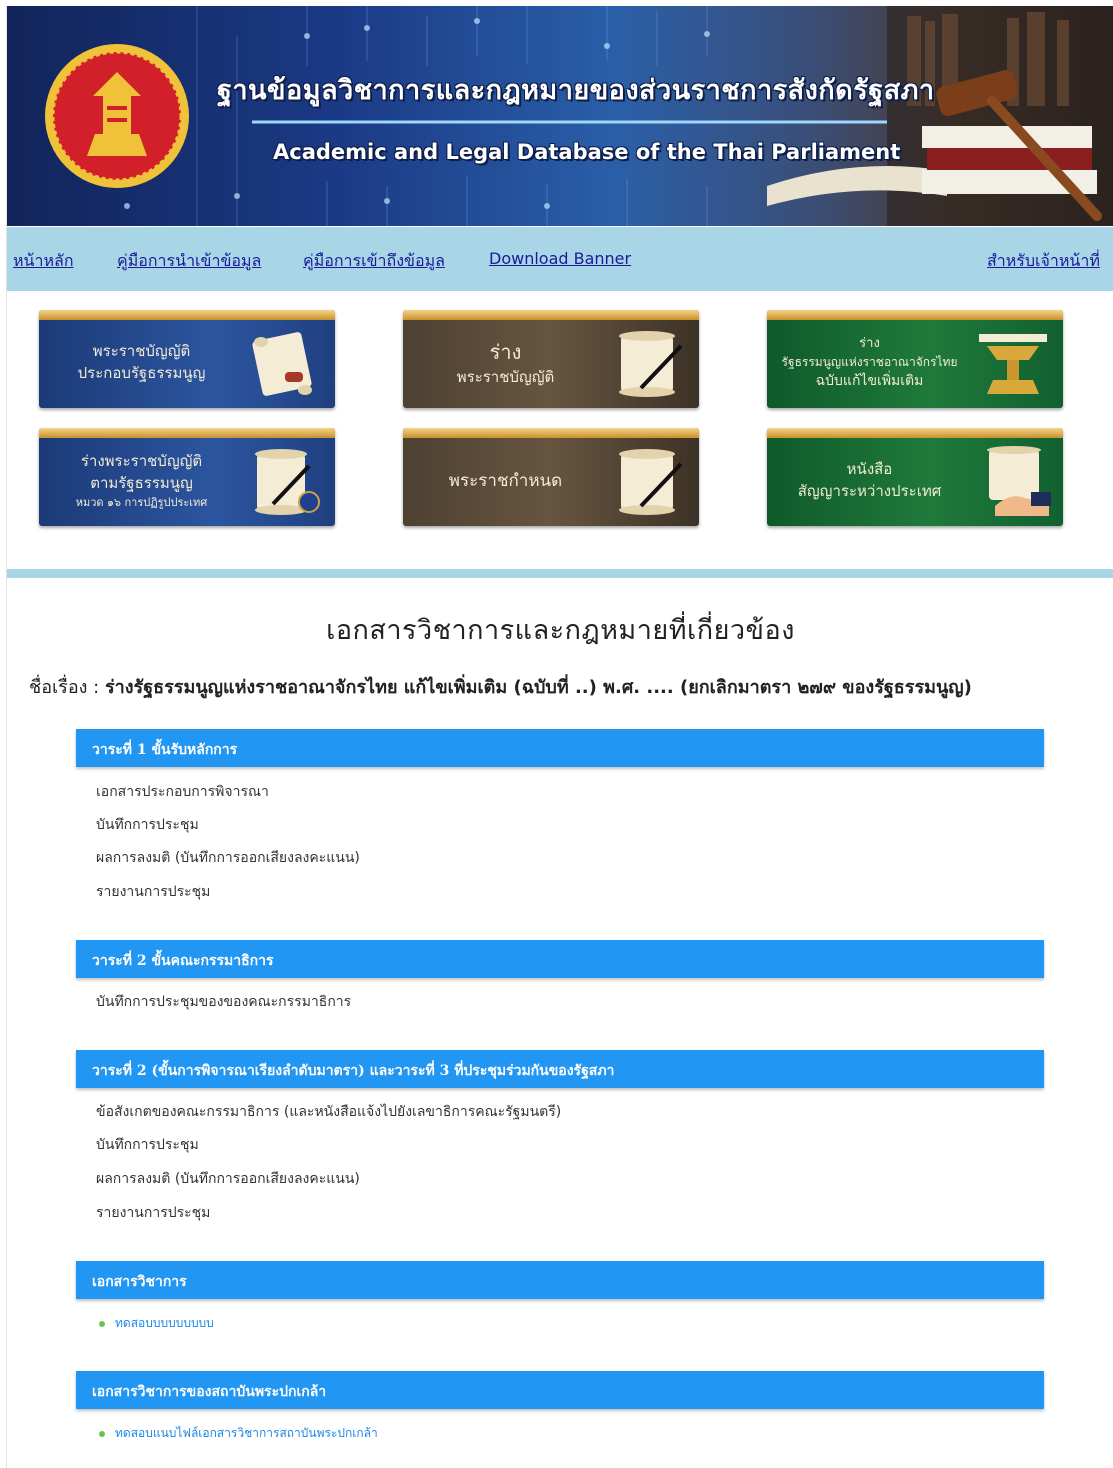 This screenshot has width=1113, height=1468. What do you see at coordinates (560, 1280) in the screenshot?
I see `section-header-academic-documents: เอกสารวิชาการ` at bounding box center [560, 1280].